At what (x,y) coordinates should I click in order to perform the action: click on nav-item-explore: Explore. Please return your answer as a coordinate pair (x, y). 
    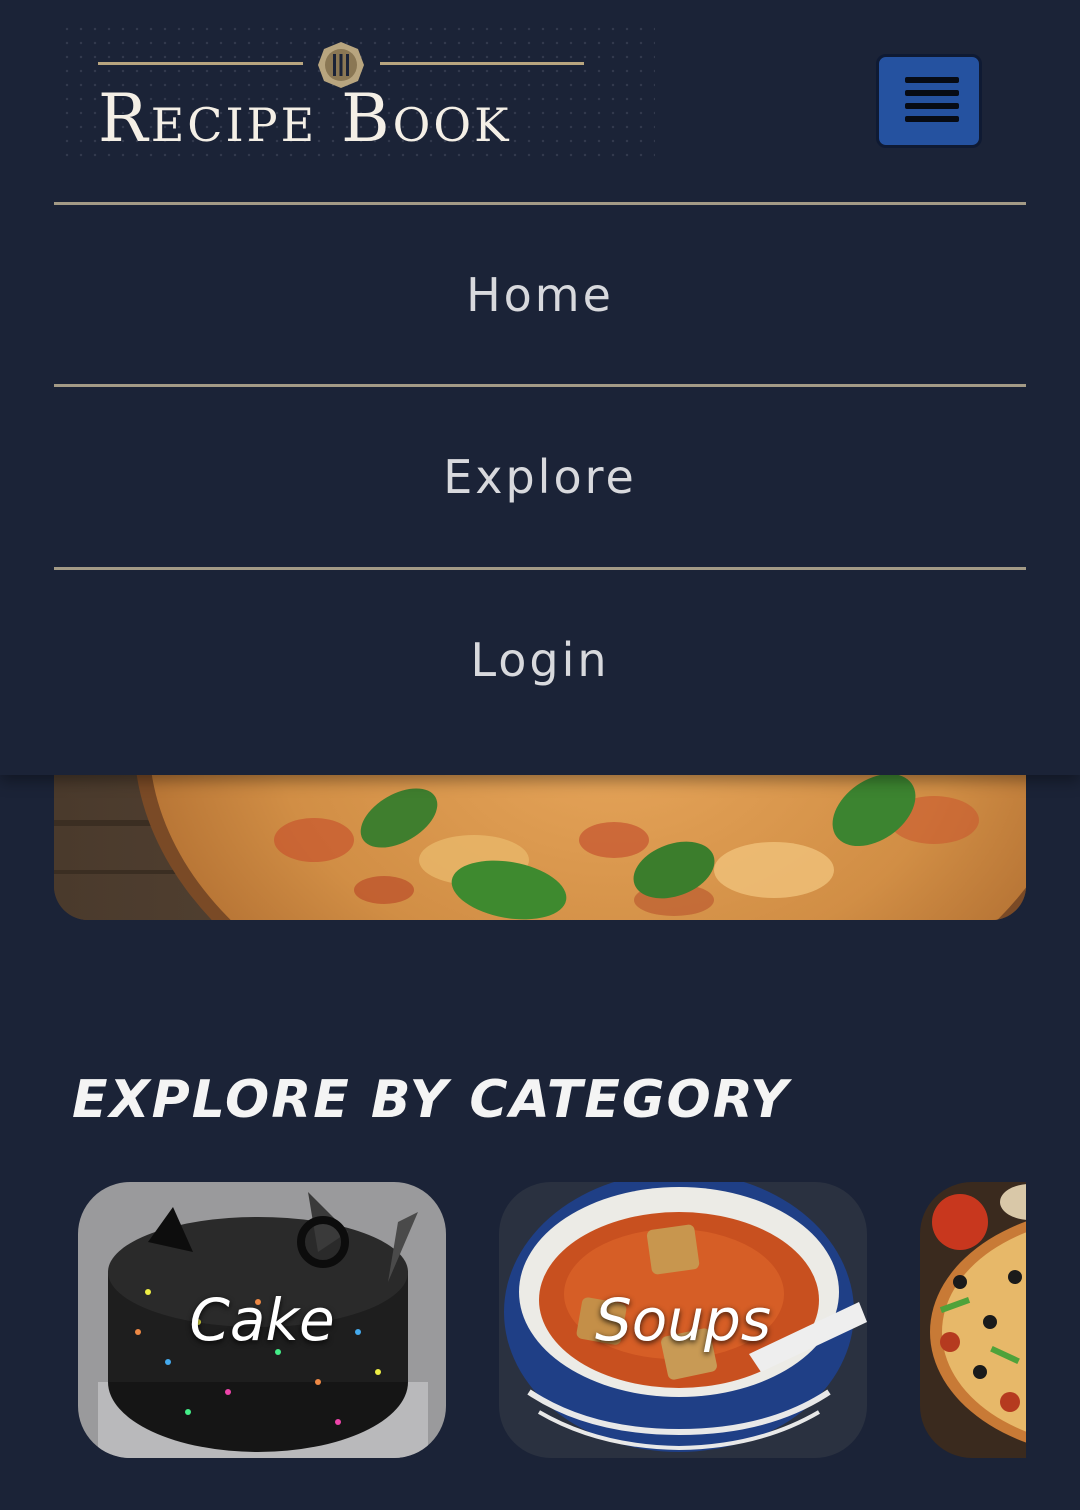
    Looking at the image, I should click on (540, 477).